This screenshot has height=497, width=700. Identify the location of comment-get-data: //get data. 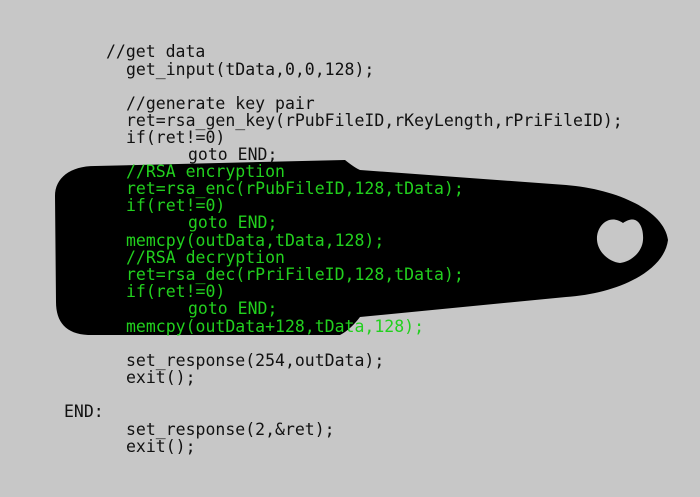
(156, 51).